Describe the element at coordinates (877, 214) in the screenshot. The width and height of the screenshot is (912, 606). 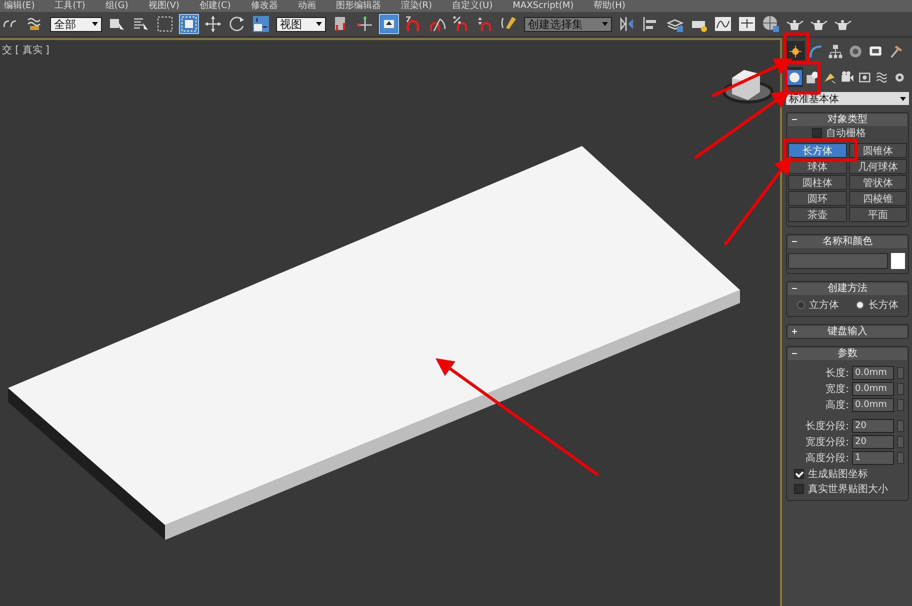
I see `object-type-button: 平面` at that location.